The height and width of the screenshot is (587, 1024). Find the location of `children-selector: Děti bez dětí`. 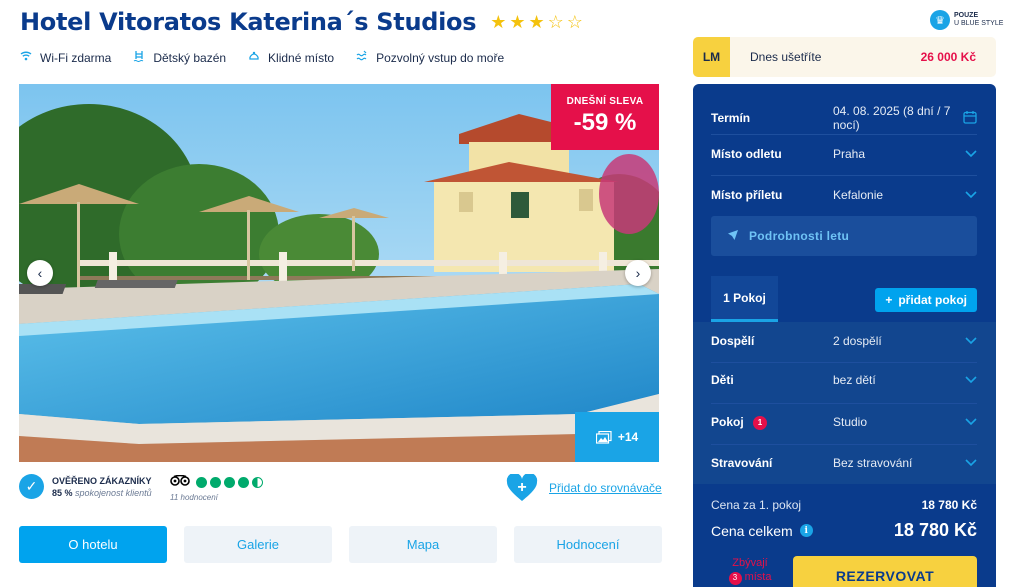

children-selector: Děti bez dětí is located at coordinates (844, 380).